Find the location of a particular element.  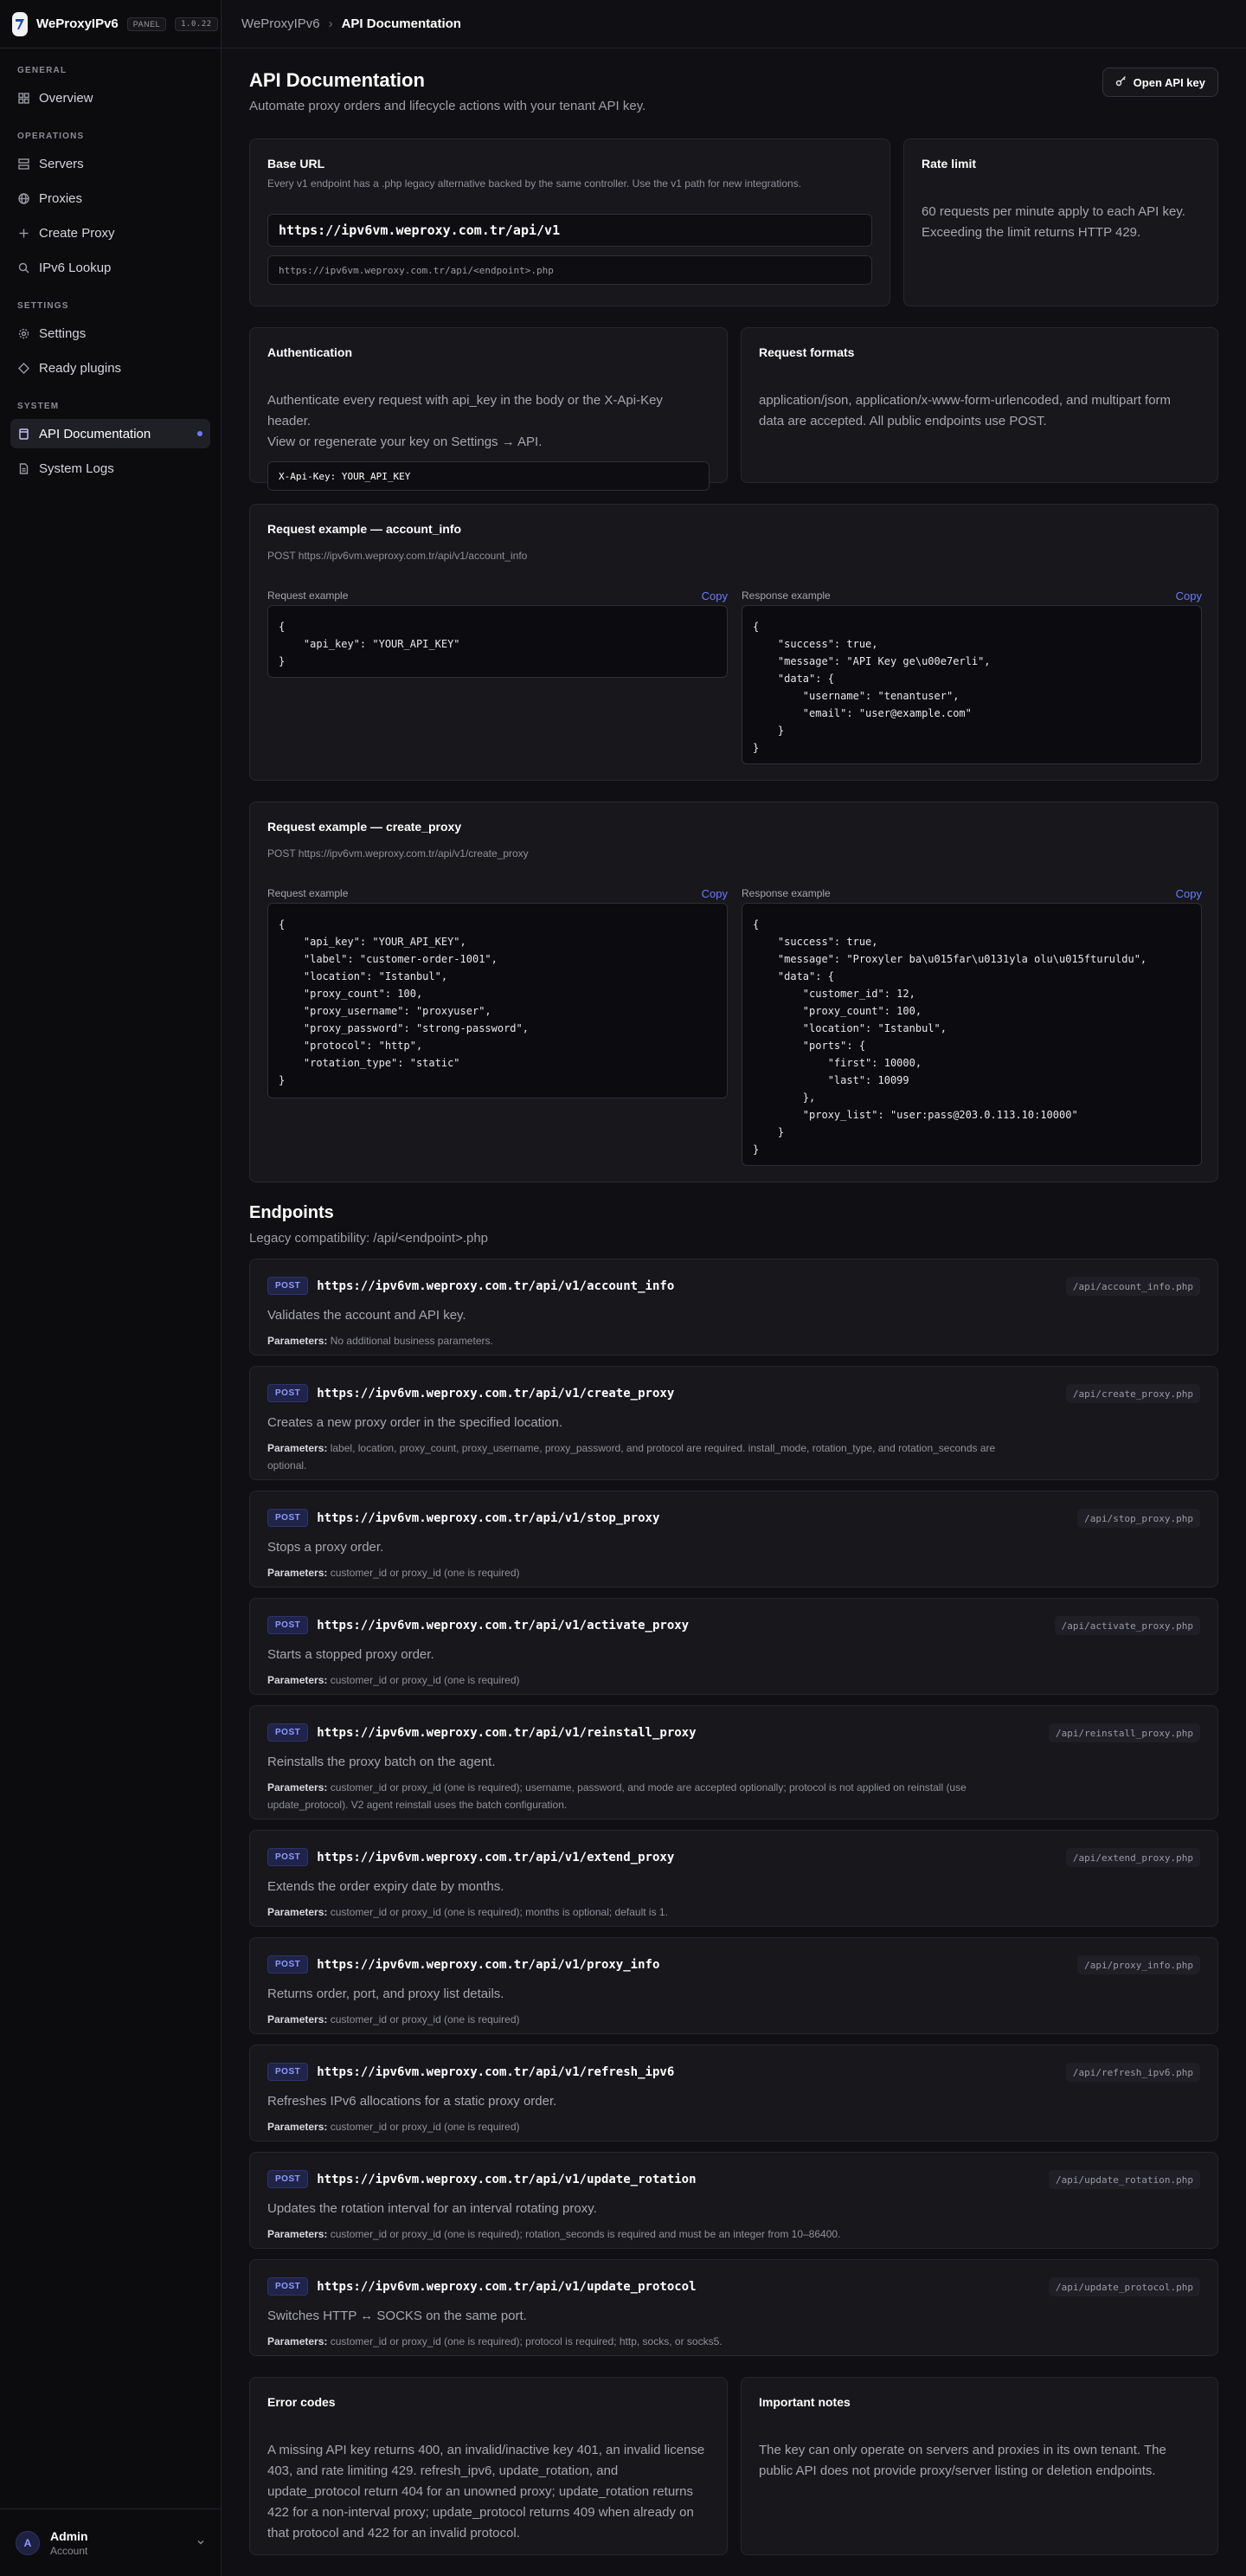

legacy-path: /api/update_protocol.php is located at coordinates (1125, 2286).